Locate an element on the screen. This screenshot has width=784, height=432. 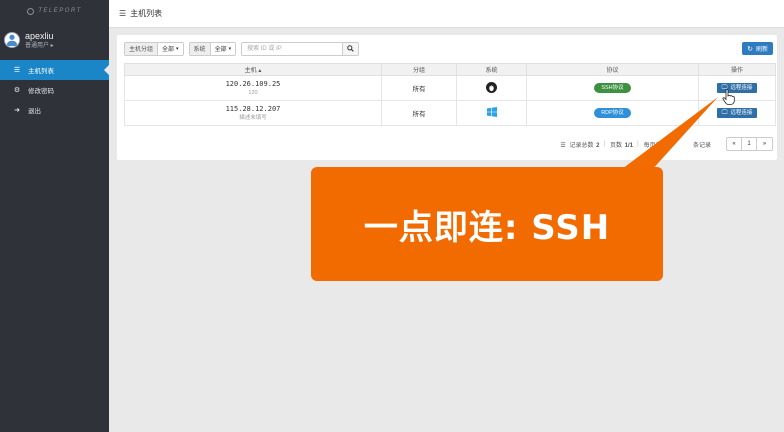
protocol-cell: SSH协议 is located at coordinates (612, 88).